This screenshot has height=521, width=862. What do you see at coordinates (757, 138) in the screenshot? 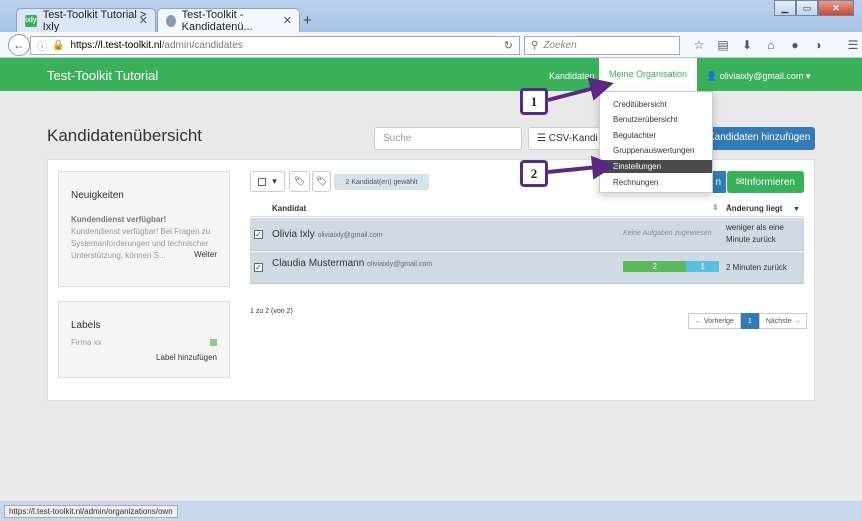
I see `add-candidates-button: Kandidaten hinzufügen` at bounding box center [757, 138].